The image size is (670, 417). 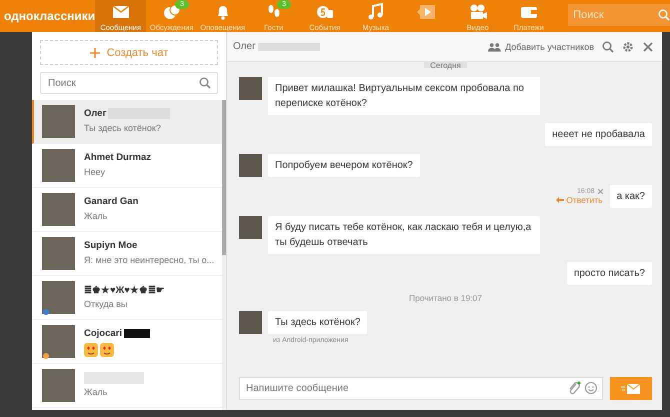 What do you see at coordinates (48, 16) in the screenshot?
I see `site-logo: одноклассники` at bounding box center [48, 16].